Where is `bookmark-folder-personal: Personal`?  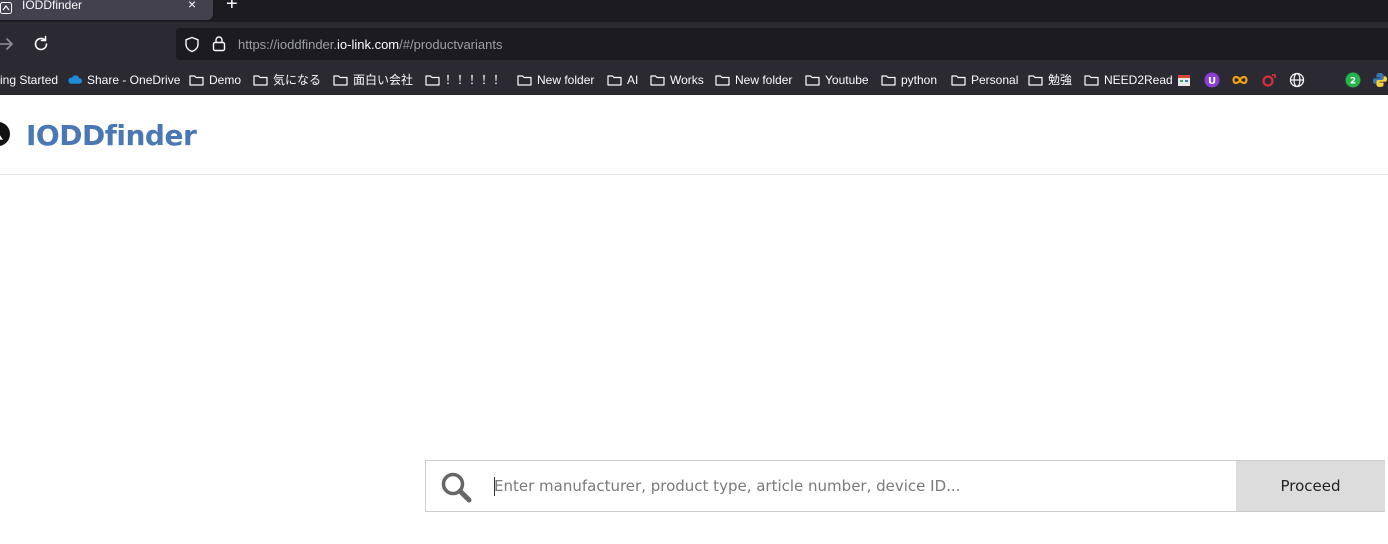 bookmark-folder-personal: Personal is located at coordinates (984, 80).